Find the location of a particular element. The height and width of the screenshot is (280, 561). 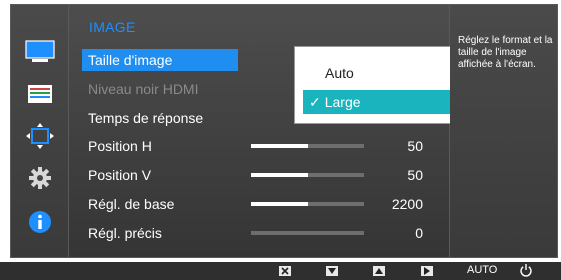

auto-button: AUTO is located at coordinates (482, 270).